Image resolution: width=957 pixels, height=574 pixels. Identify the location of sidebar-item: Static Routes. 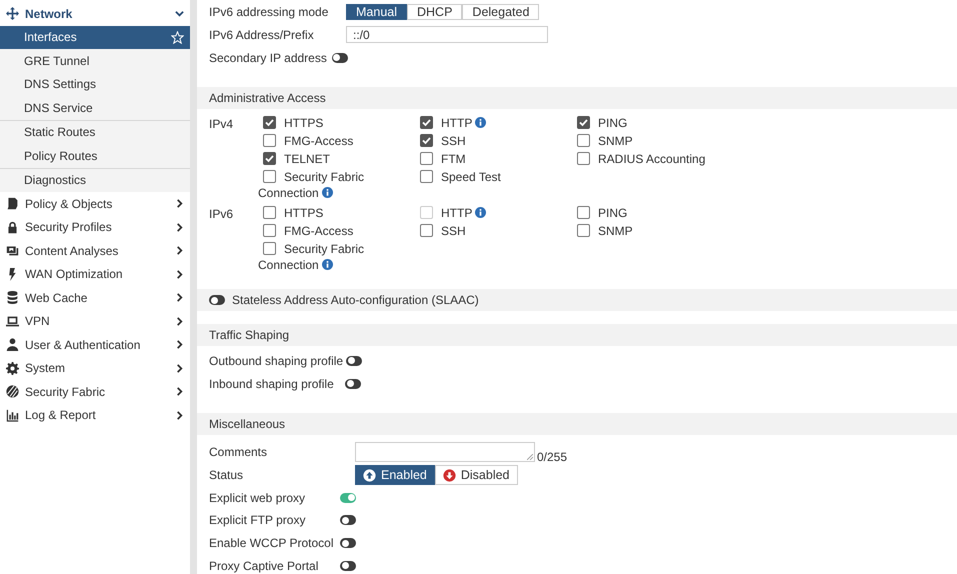
(95, 132).